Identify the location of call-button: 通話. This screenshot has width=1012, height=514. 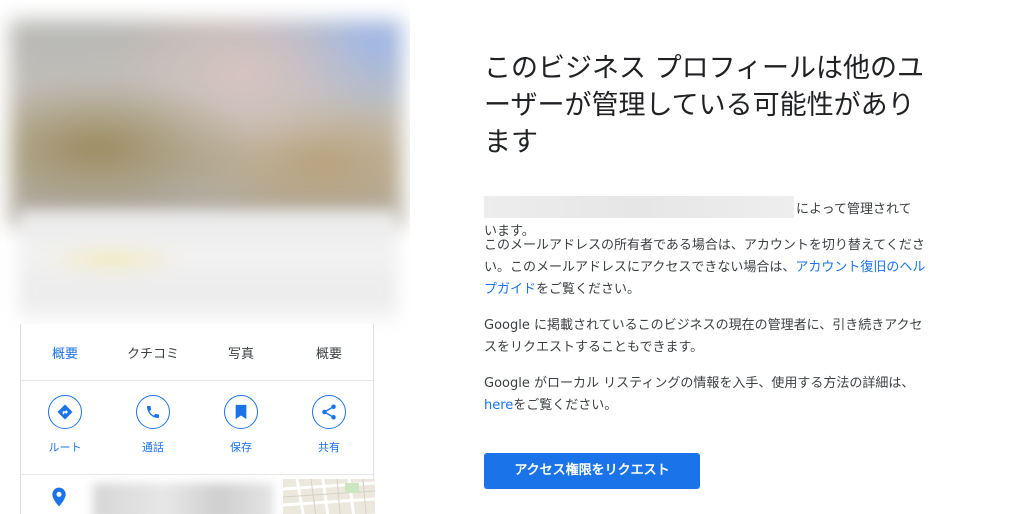
(153, 434).